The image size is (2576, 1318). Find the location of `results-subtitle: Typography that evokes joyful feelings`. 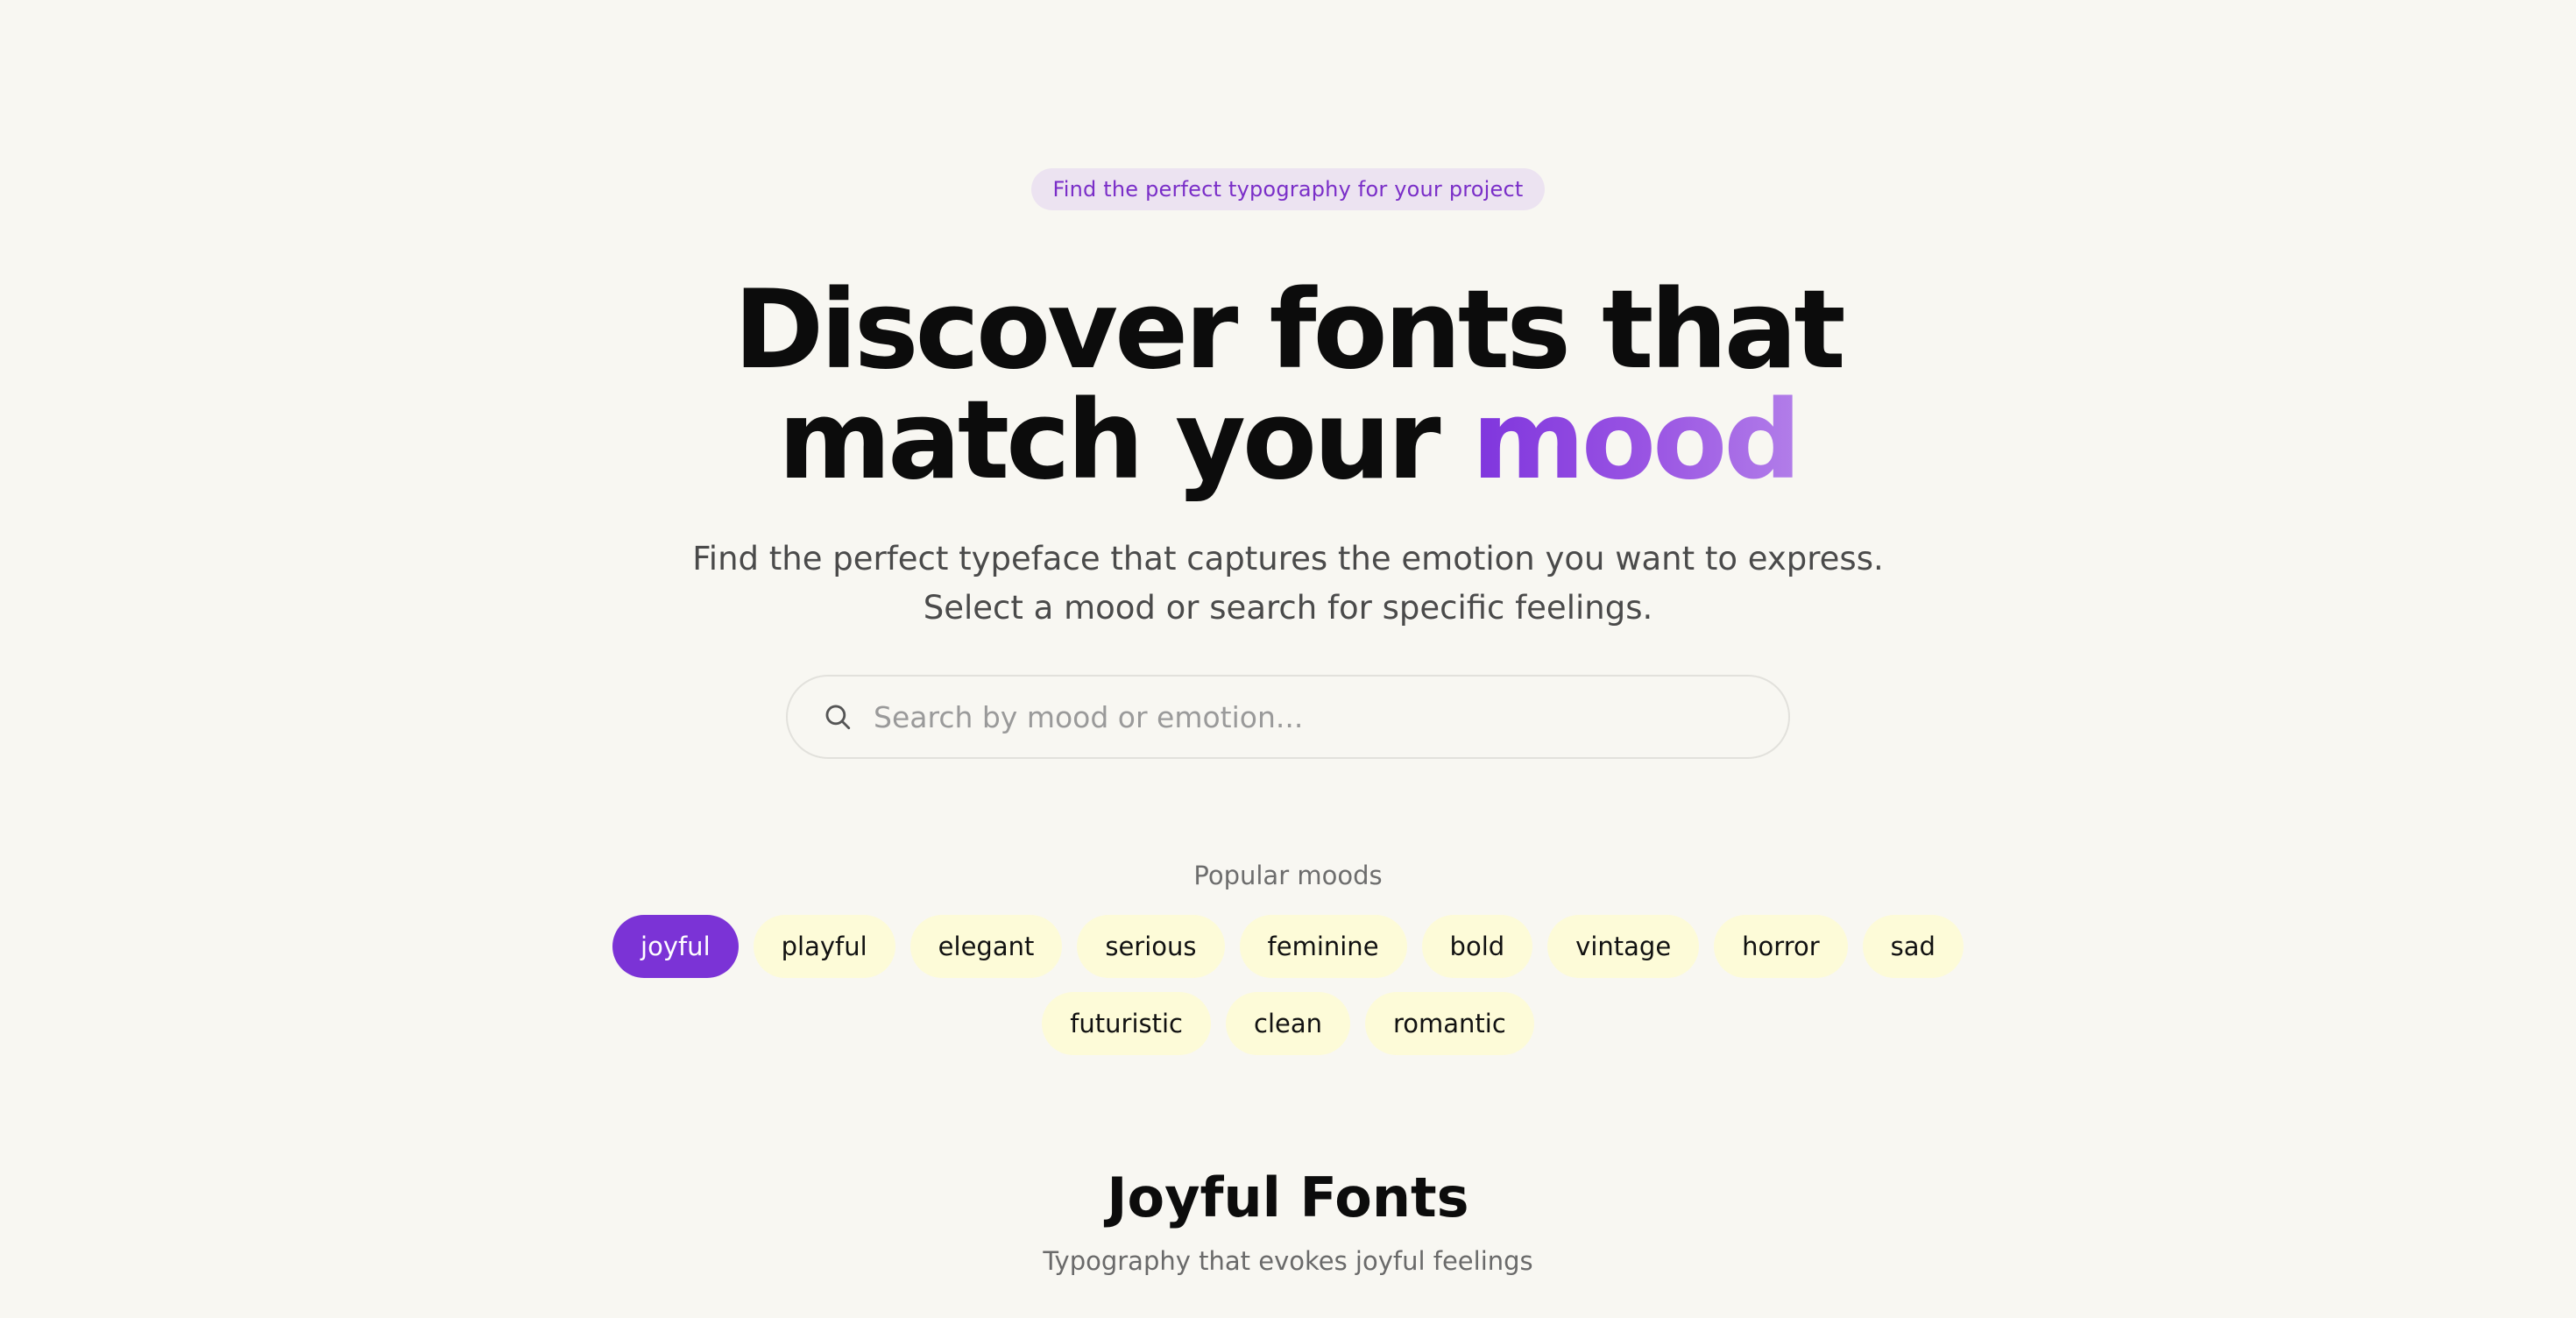

results-subtitle: Typography that evokes joyful feelings is located at coordinates (1288, 1261).